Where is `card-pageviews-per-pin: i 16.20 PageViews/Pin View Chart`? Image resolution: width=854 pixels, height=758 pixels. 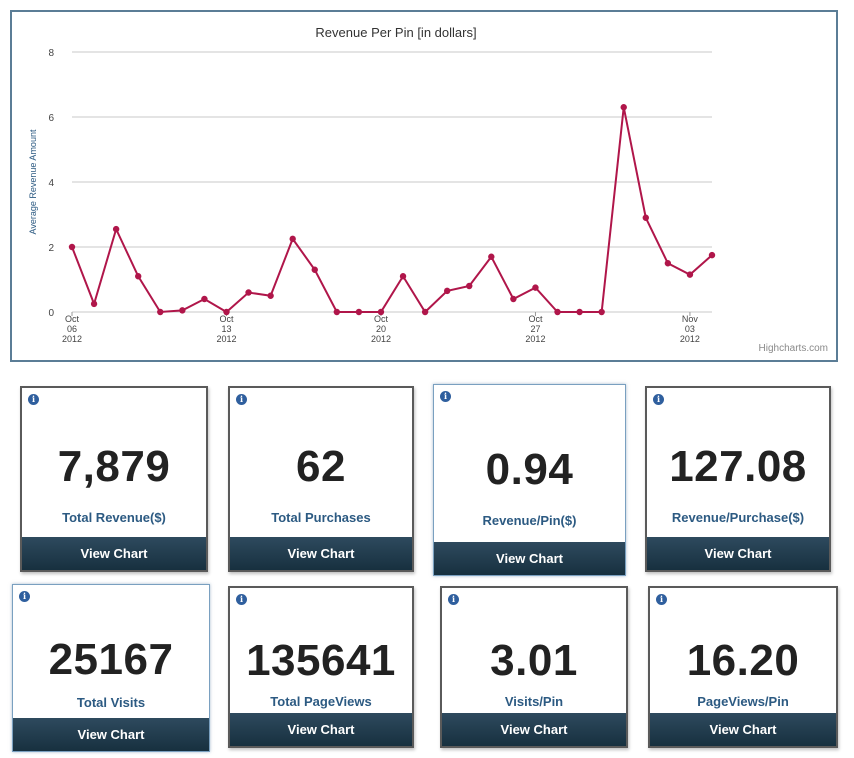 card-pageviews-per-pin: i 16.20 PageViews/Pin View Chart is located at coordinates (743, 667).